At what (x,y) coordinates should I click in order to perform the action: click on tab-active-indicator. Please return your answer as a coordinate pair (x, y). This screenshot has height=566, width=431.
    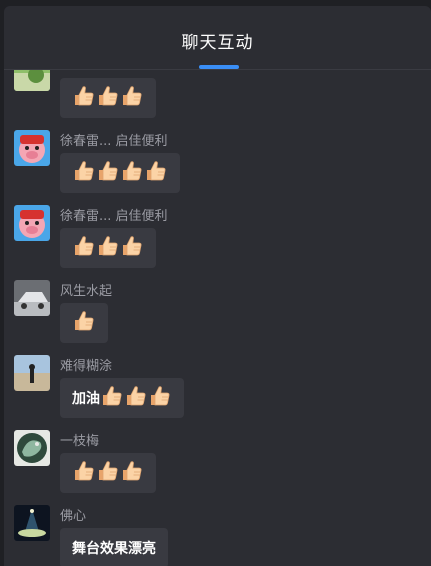
    Looking at the image, I should click on (219, 67).